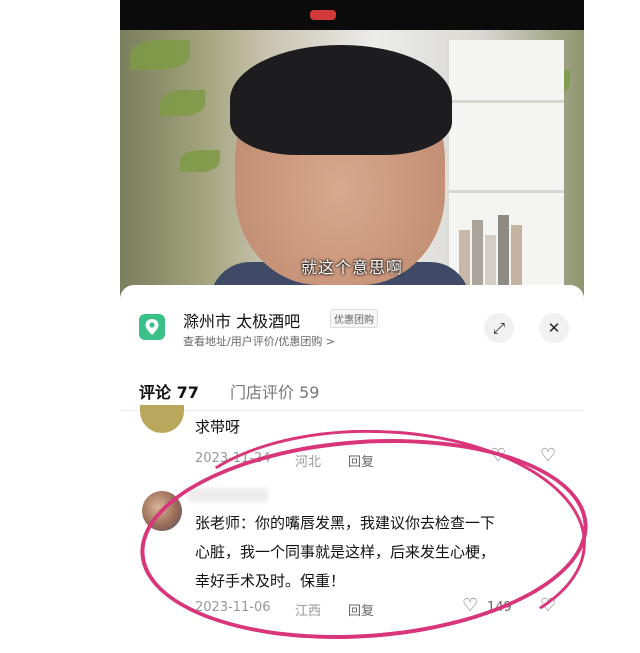 This screenshot has height=653, width=640. What do you see at coordinates (323, 15) in the screenshot?
I see `video-top-mark` at bounding box center [323, 15].